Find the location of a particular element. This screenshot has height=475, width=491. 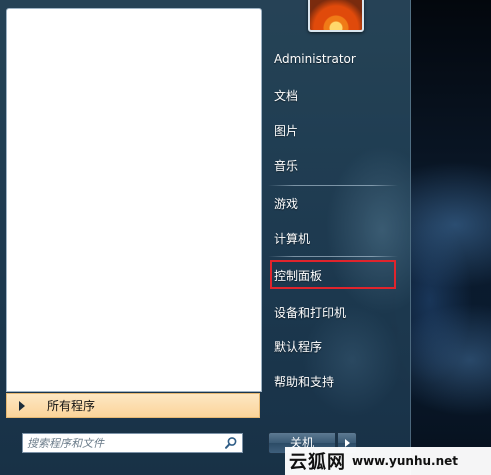

menu-item-pictures: 图片 is located at coordinates (286, 130).